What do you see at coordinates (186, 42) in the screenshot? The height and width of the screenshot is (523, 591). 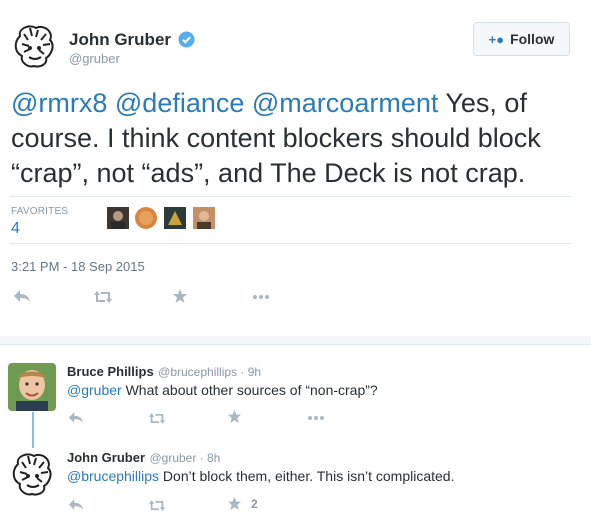 I see `verified-badge-icon` at bounding box center [186, 42].